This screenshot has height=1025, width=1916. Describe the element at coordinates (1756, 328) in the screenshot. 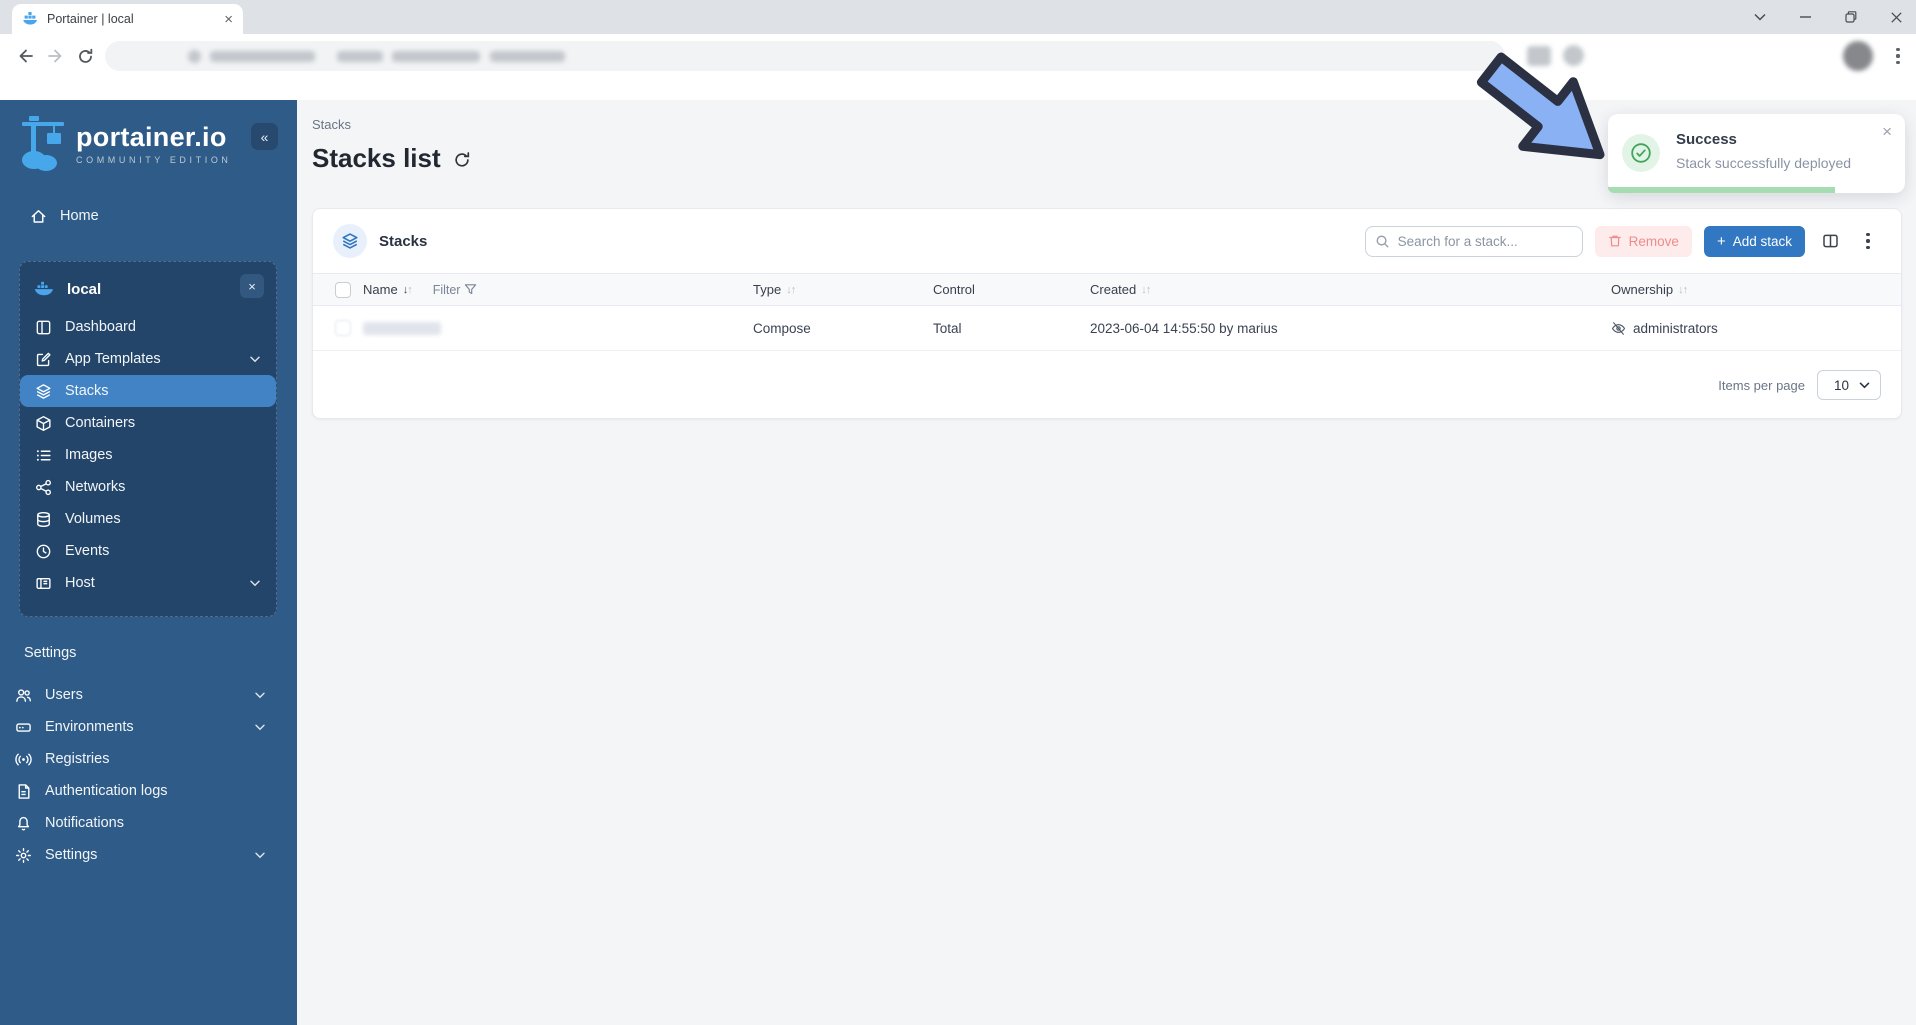

I see `stack-ownership-cell: administrators` at that location.